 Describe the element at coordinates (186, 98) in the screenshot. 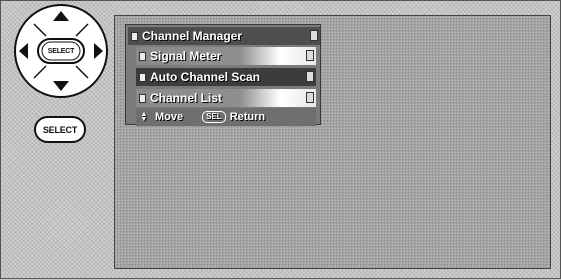

I see `menu-item-label: Channel List` at that location.